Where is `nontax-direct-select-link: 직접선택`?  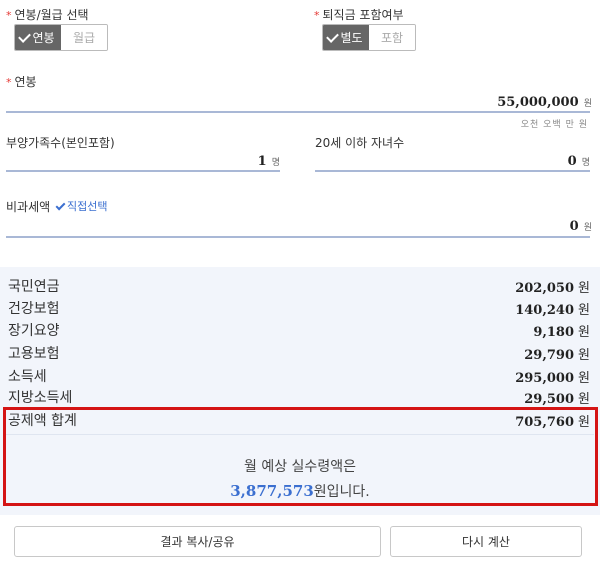
nontax-direct-select-link: 직접선택 is located at coordinates (81, 206).